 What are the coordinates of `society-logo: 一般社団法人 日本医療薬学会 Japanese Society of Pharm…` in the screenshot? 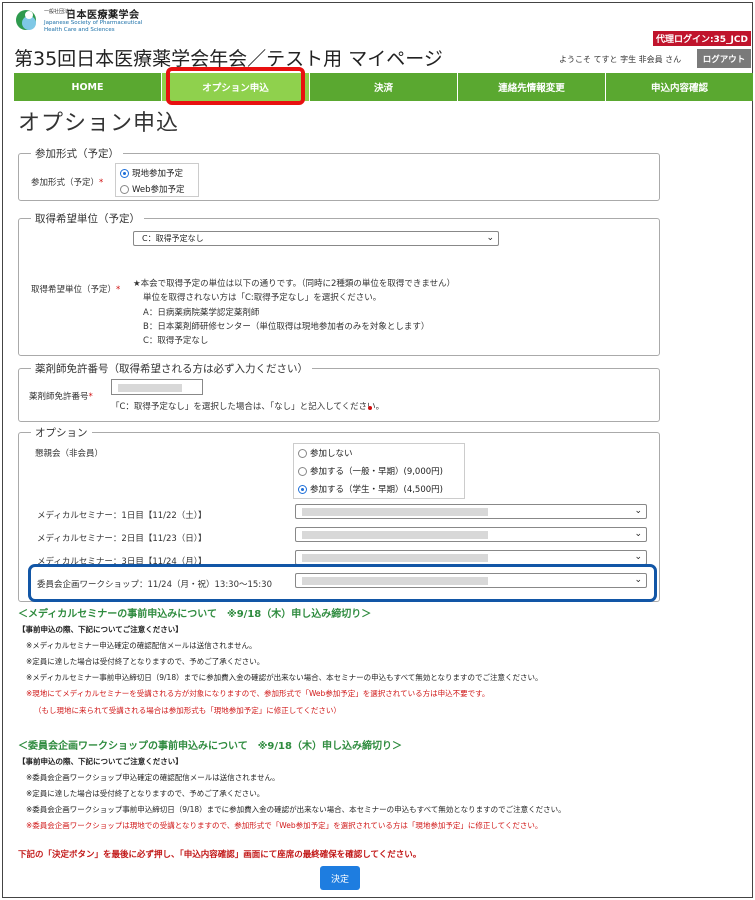 It's located at (94, 23).